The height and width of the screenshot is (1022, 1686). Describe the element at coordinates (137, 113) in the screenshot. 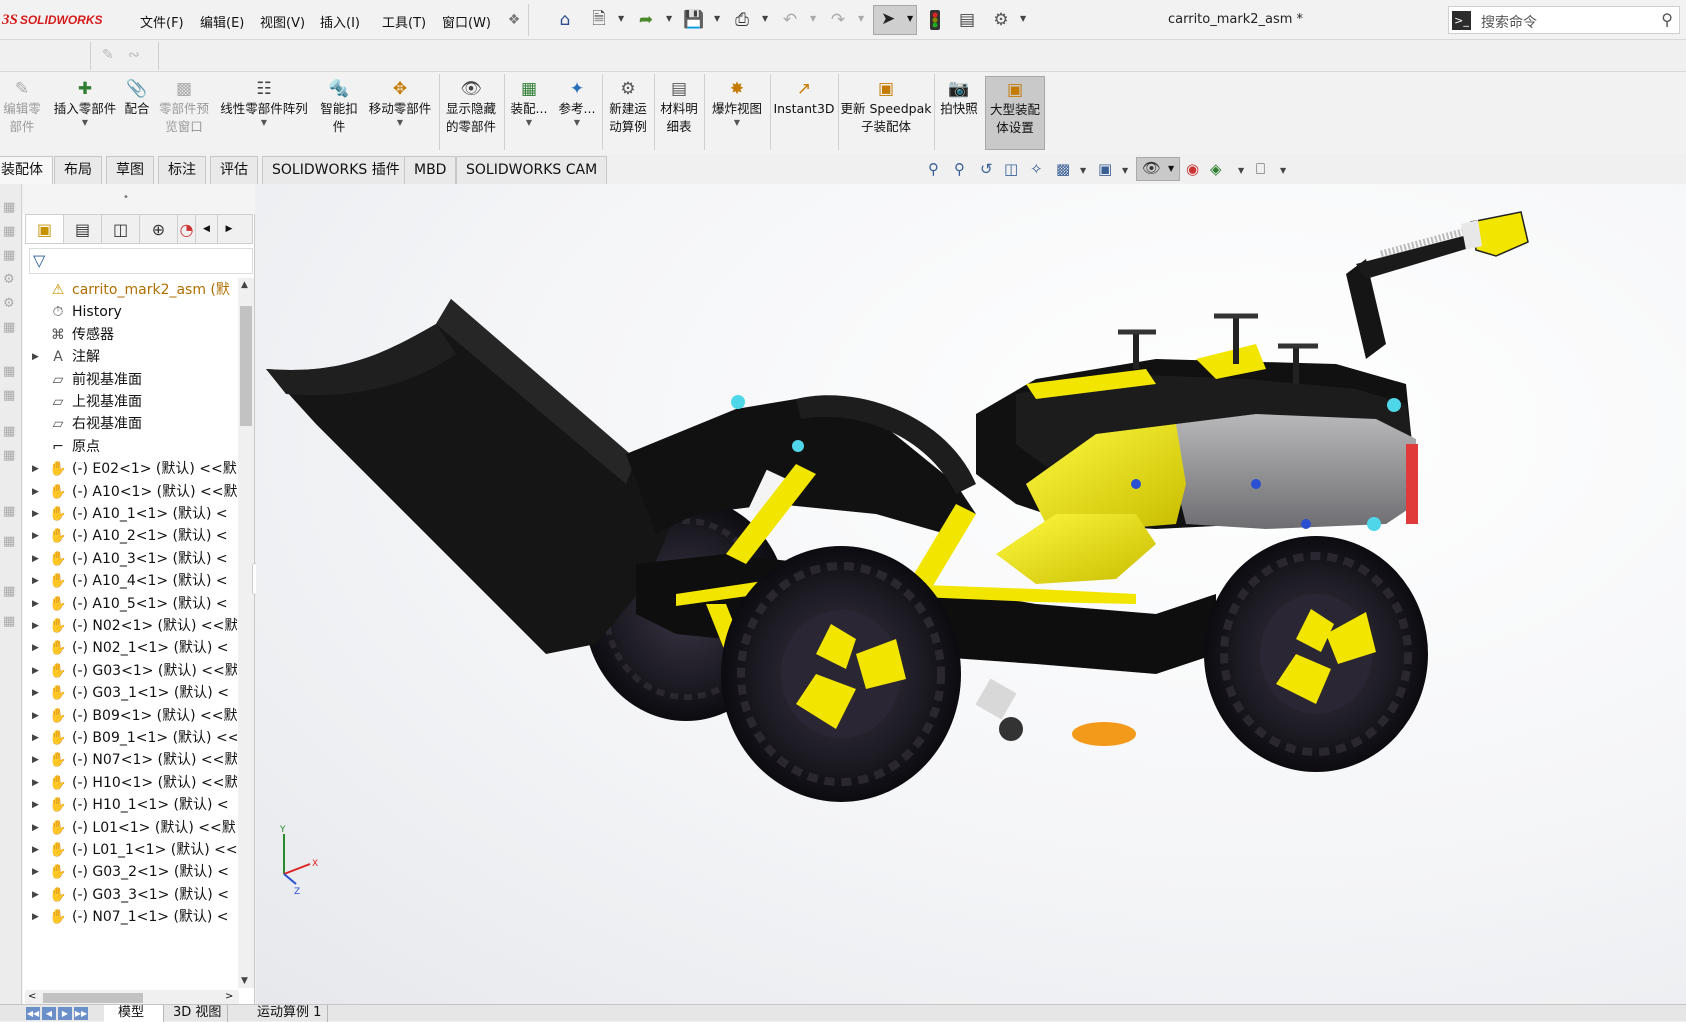

I see `mate-button: 📎 配合` at that location.